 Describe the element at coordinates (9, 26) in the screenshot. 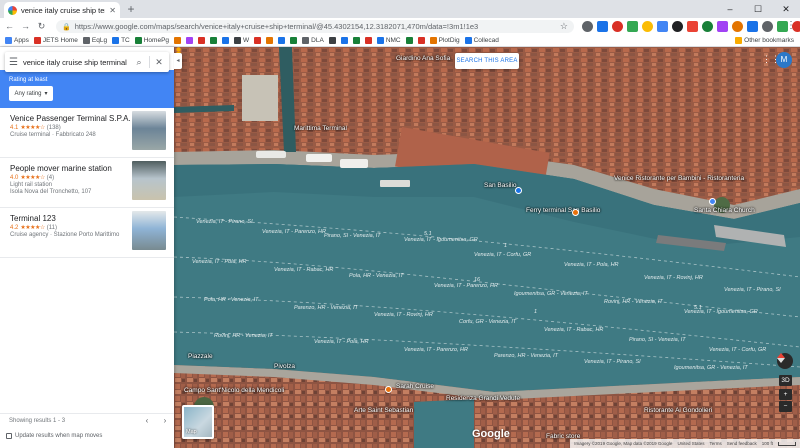

I see `back-arrow-icon: ←` at that location.